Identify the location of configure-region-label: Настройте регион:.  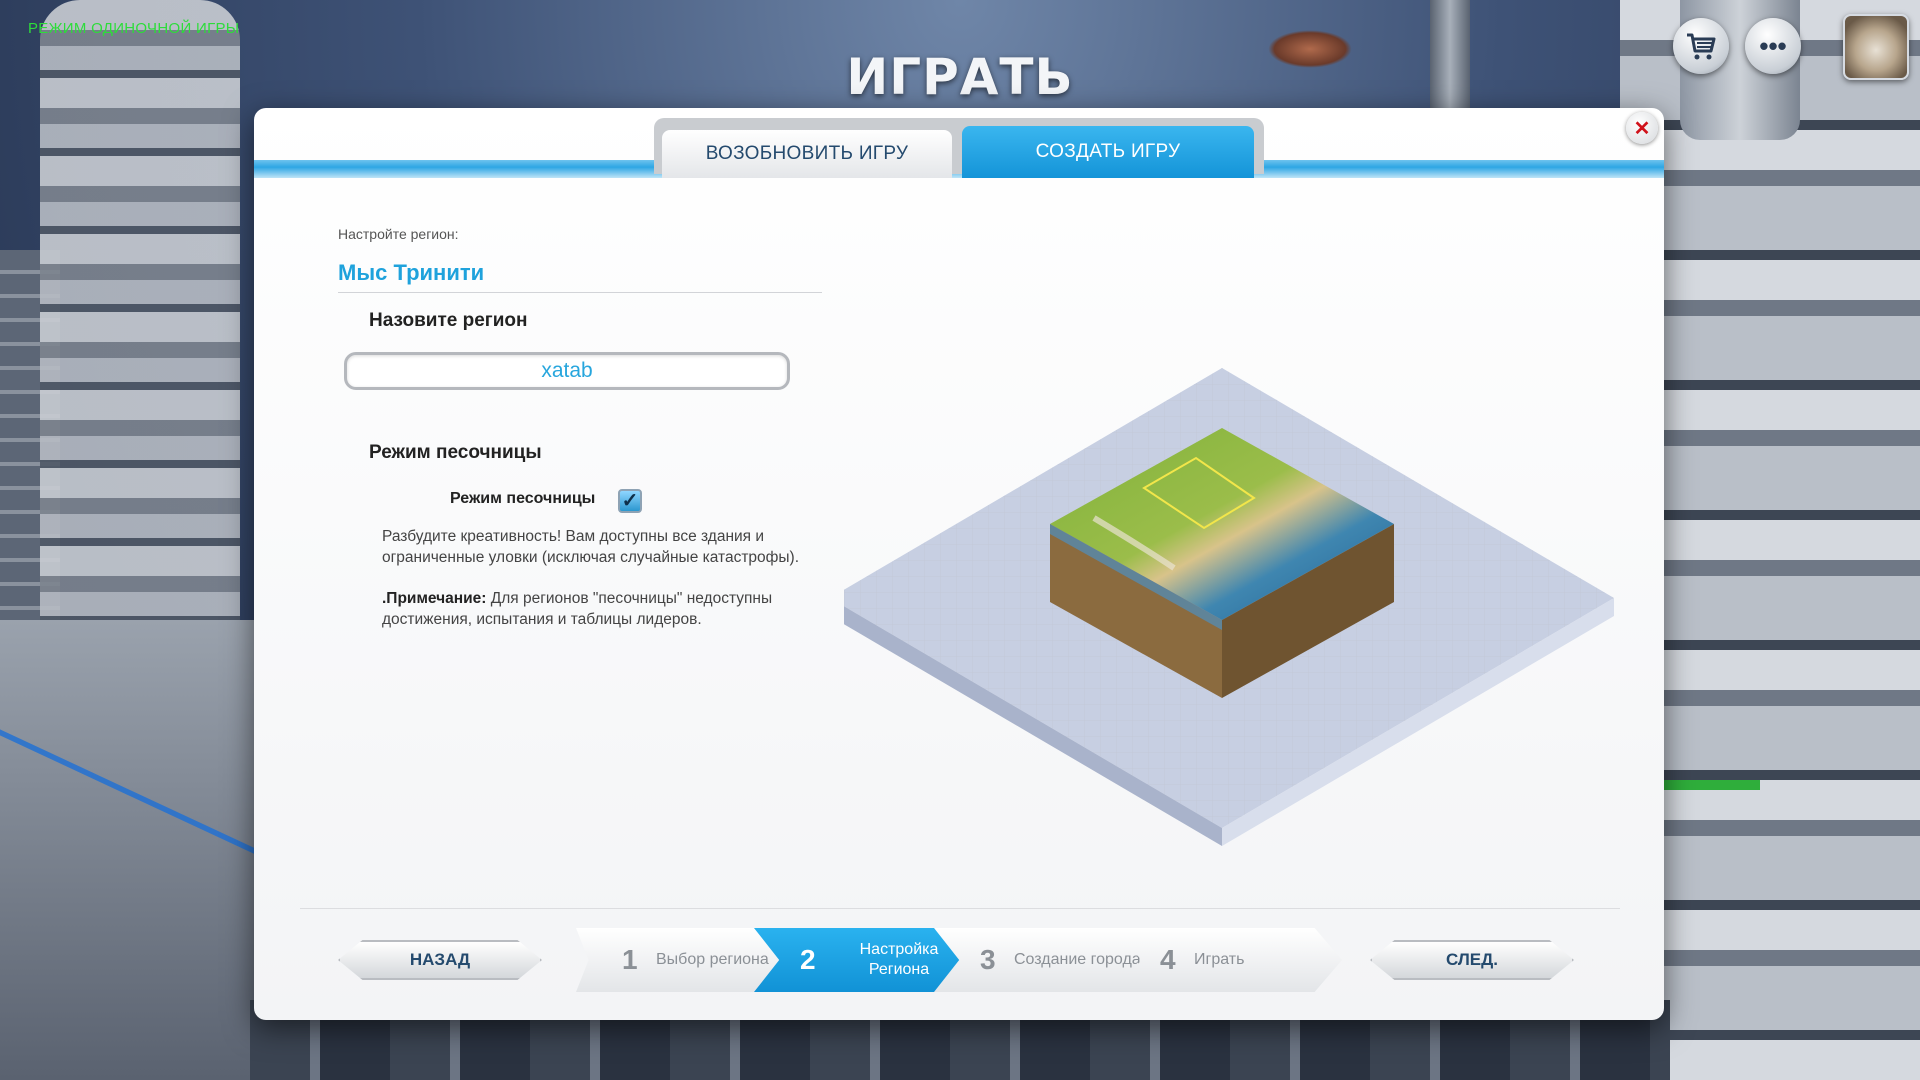
(398, 234).